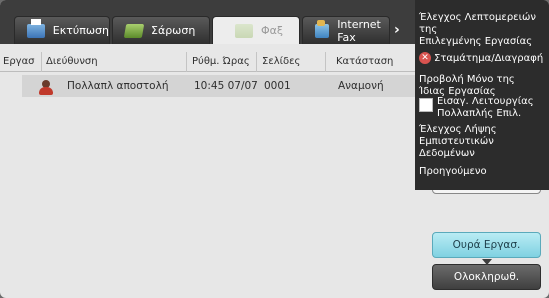 The height and width of the screenshot is (298, 549). What do you see at coordinates (453, 171) in the screenshot?
I see `menu-previous-label: Προηγούμενο` at bounding box center [453, 171].